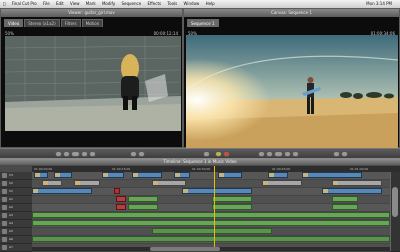 This screenshot has height=252, width=400. I want to click on menu-app: Final Cut Pro, so click(24, 3).